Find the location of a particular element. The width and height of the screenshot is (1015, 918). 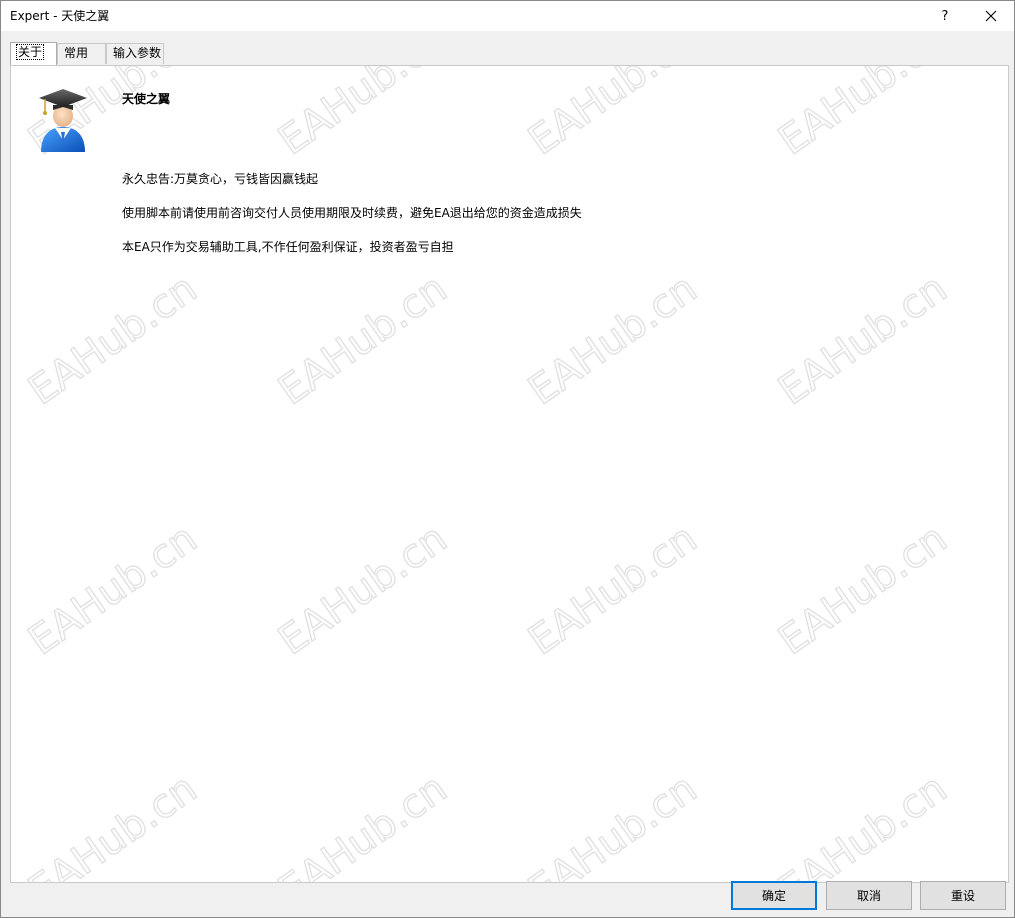

expert-name: 天使之翼 is located at coordinates (146, 99).